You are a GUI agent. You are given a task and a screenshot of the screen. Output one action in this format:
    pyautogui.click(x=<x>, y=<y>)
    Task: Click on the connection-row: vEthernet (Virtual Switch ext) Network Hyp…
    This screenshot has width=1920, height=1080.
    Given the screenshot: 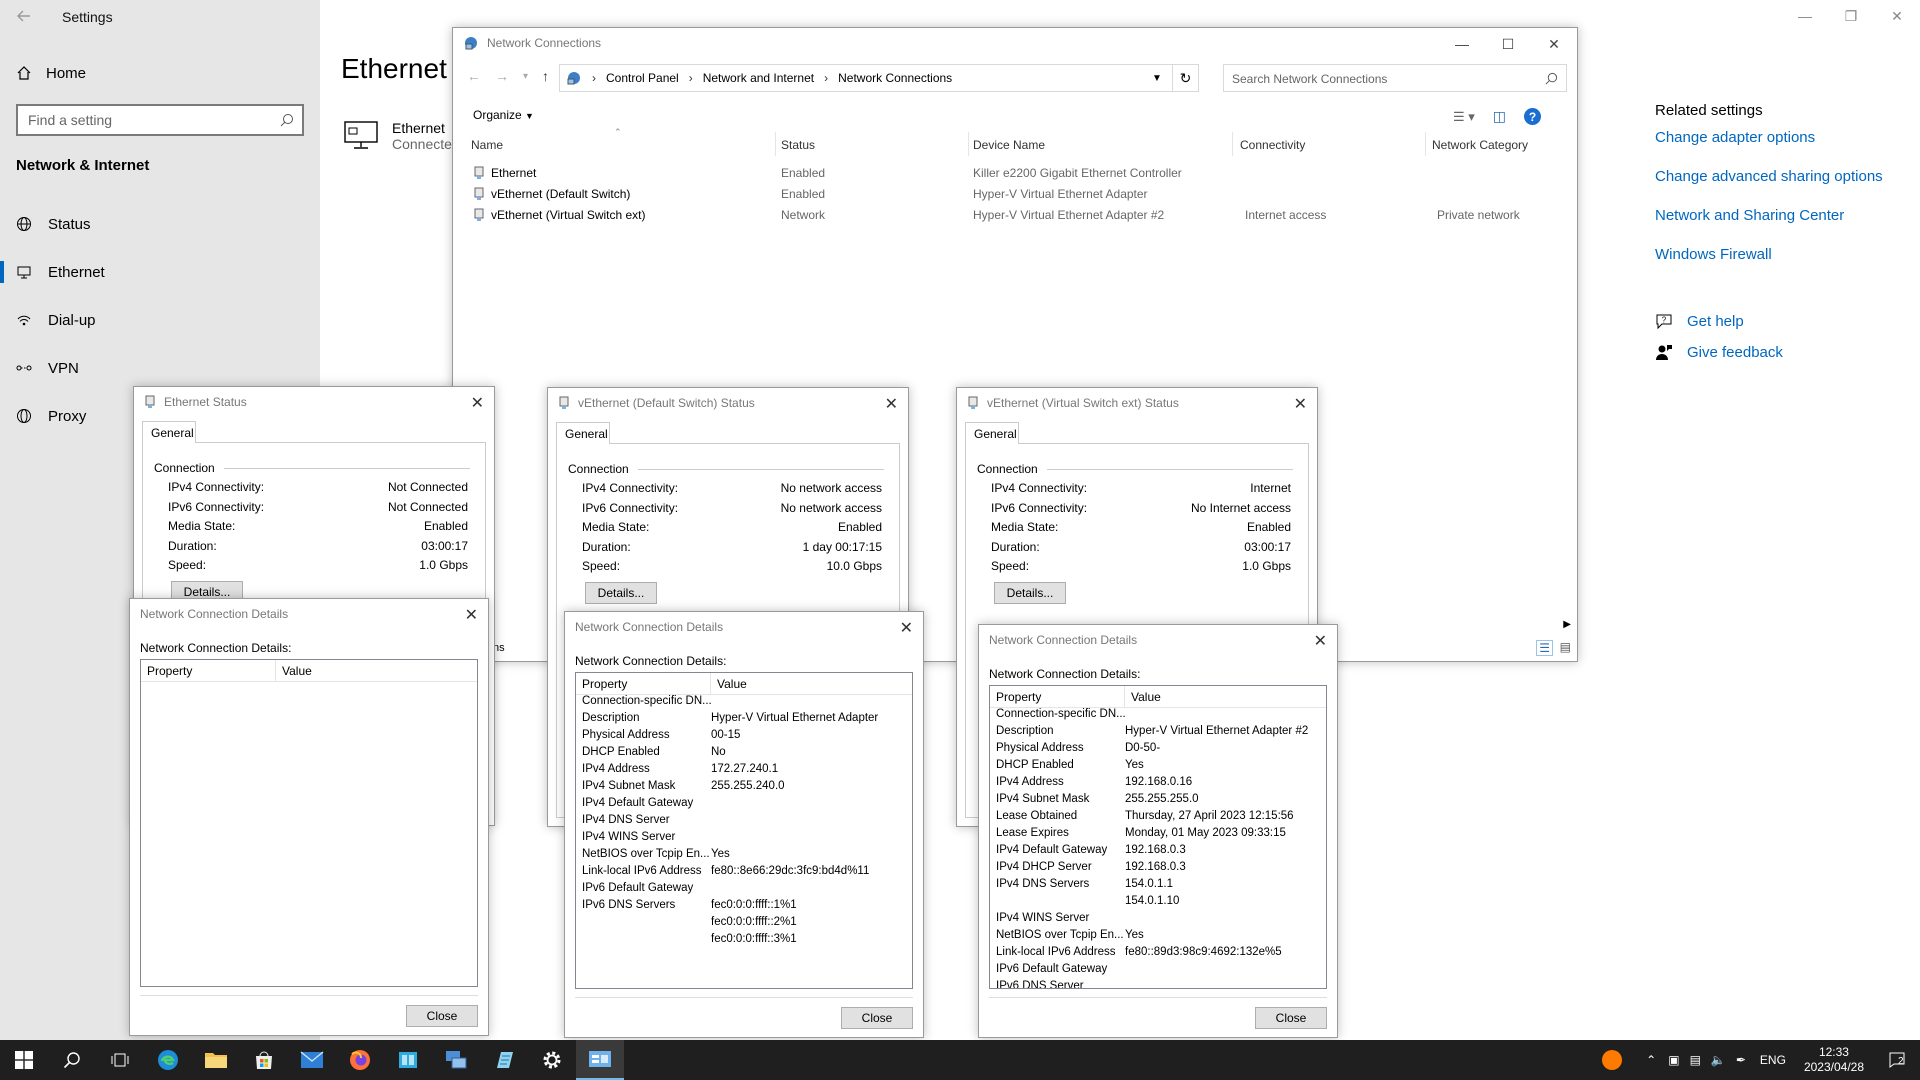 What is the action you would take?
    pyautogui.click(x=1023, y=215)
    